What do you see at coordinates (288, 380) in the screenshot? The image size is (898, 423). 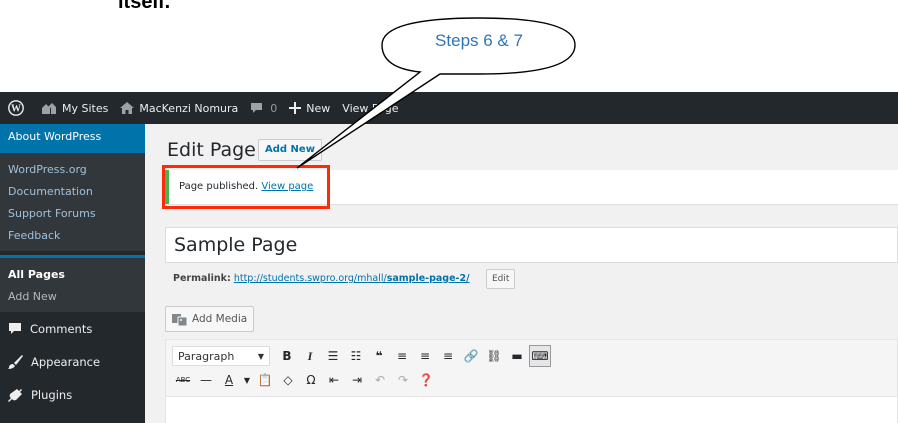 I see `clear-formatting-icon: ◇` at bounding box center [288, 380].